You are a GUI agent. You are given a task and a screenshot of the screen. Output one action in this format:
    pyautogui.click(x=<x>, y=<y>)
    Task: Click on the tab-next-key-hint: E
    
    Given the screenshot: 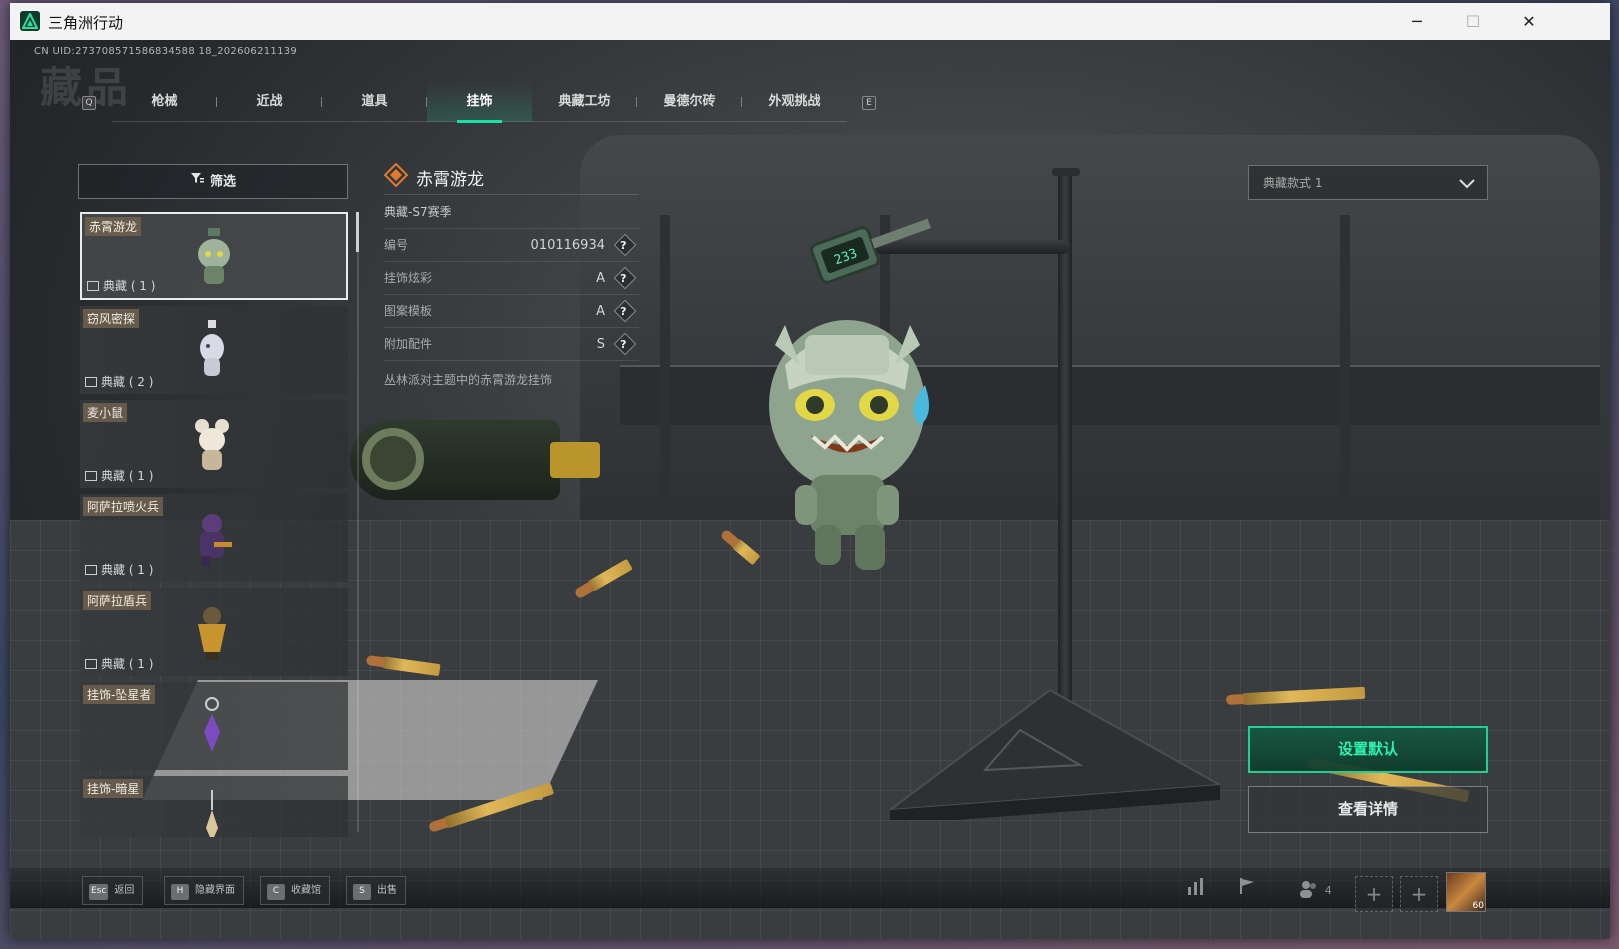 What is the action you would take?
    pyautogui.click(x=869, y=103)
    